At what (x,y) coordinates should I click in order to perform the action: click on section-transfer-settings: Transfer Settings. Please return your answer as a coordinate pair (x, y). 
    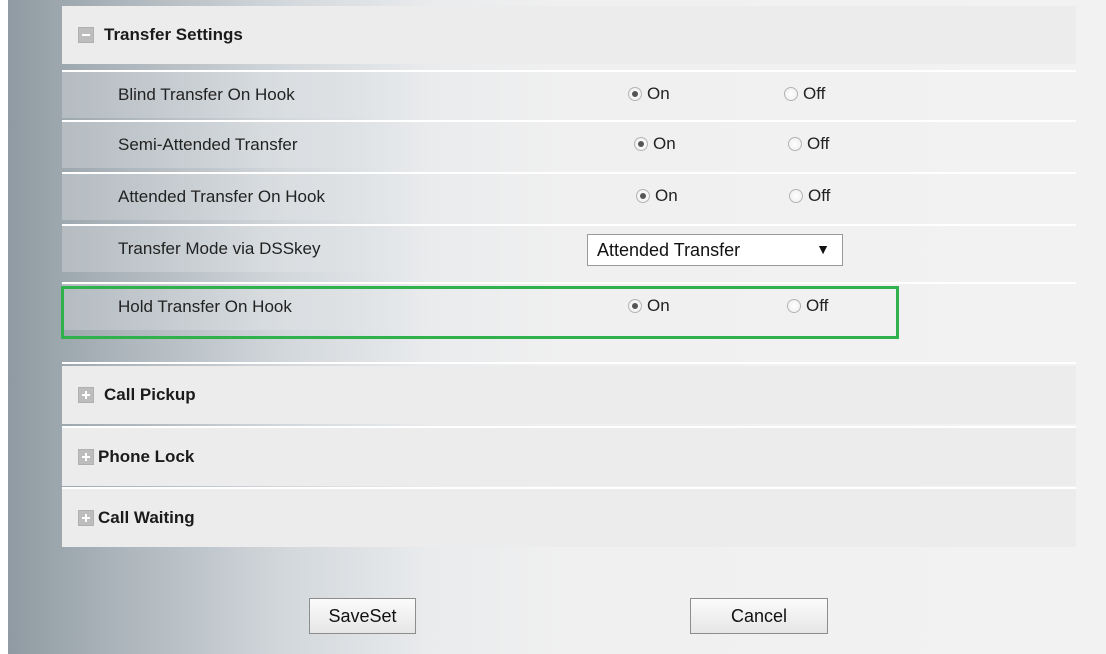
    Looking at the image, I should click on (569, 35).